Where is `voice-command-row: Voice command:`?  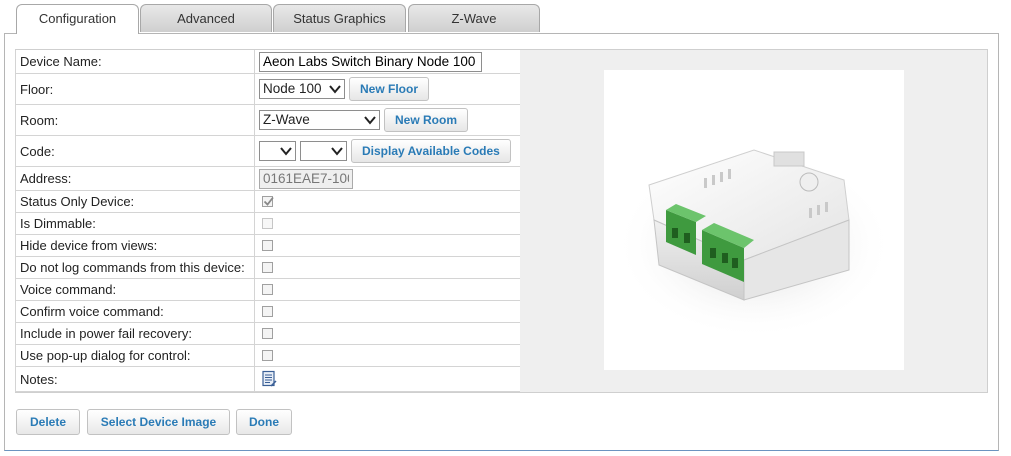 voice-command-row: Voice command: is located at coordinates (267, 290).